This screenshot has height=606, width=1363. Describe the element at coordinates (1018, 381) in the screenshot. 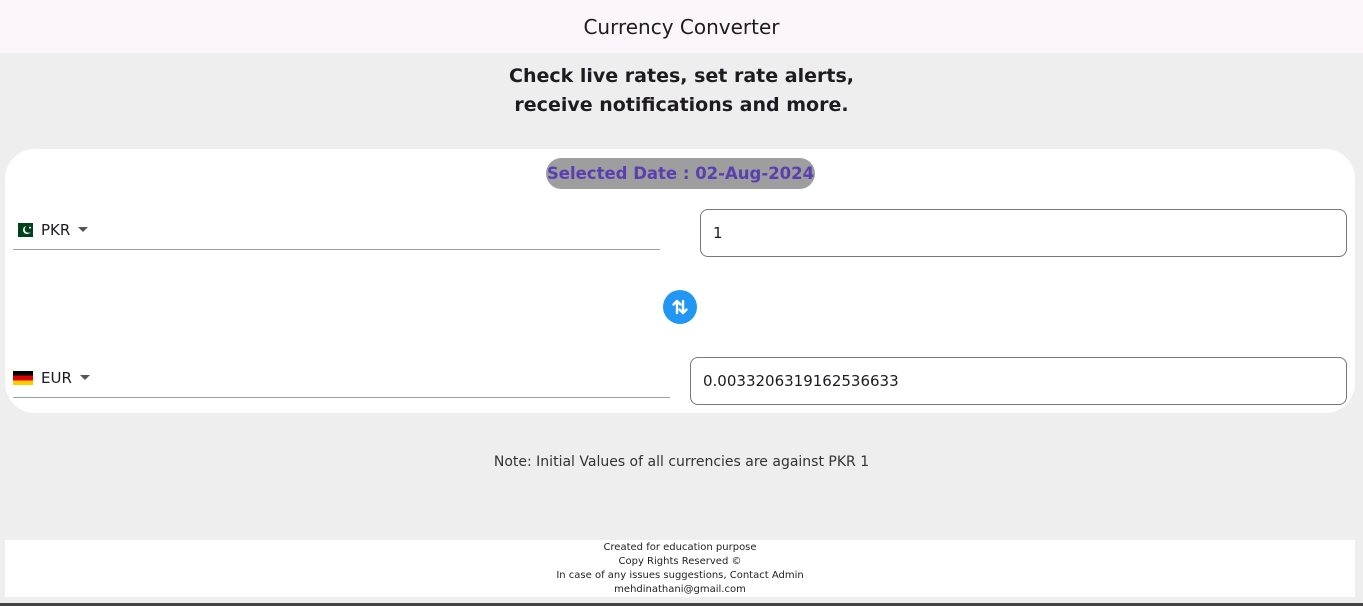

I see `to-amount-input: 0.0033206319162536633` at that location.